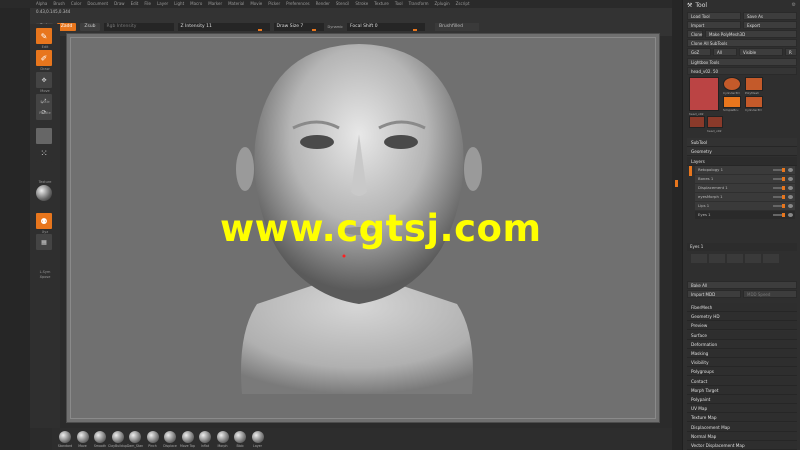  What do you see at coordinates (742, 445) in the screenshot?
I see `tool-section-vector-displacement-map: Vector Displacement Map` at bounding box center [742, 445].